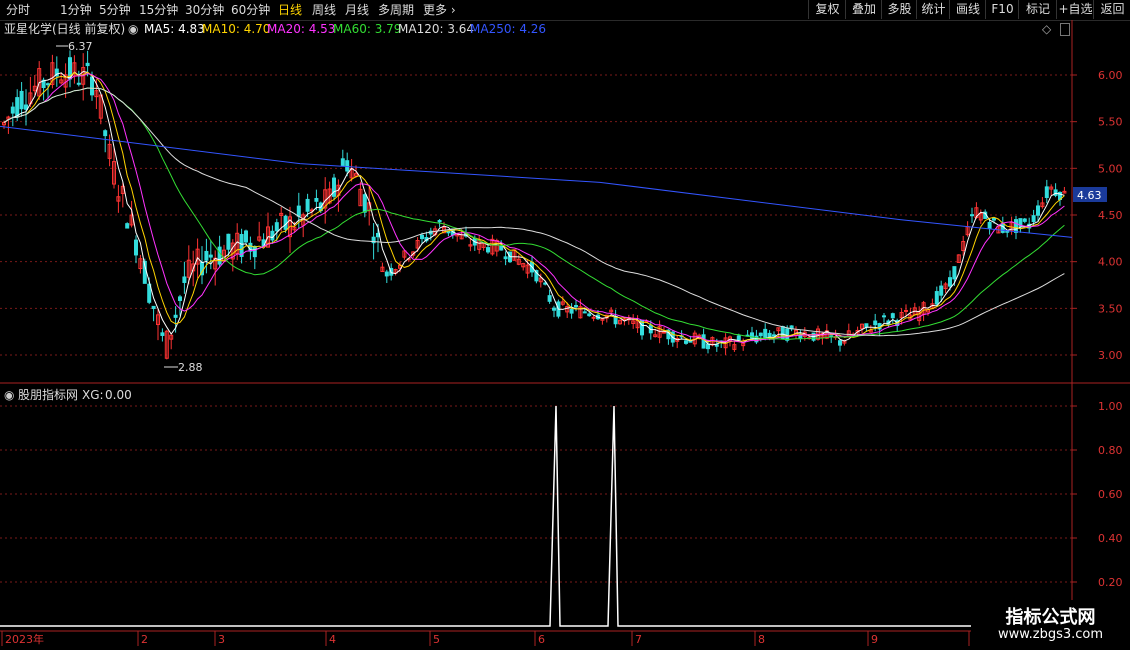  I want to click on price-axis-label: 5.00, so click(1110, 168).